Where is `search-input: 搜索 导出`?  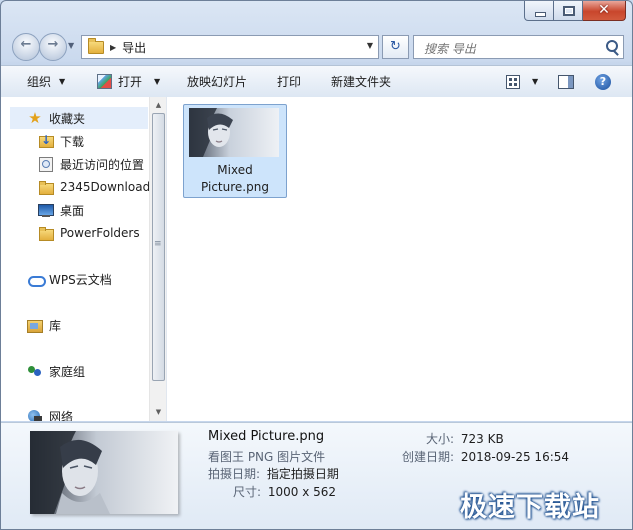
search-input: 搜索 导出 is located at coordinates (518, 47).